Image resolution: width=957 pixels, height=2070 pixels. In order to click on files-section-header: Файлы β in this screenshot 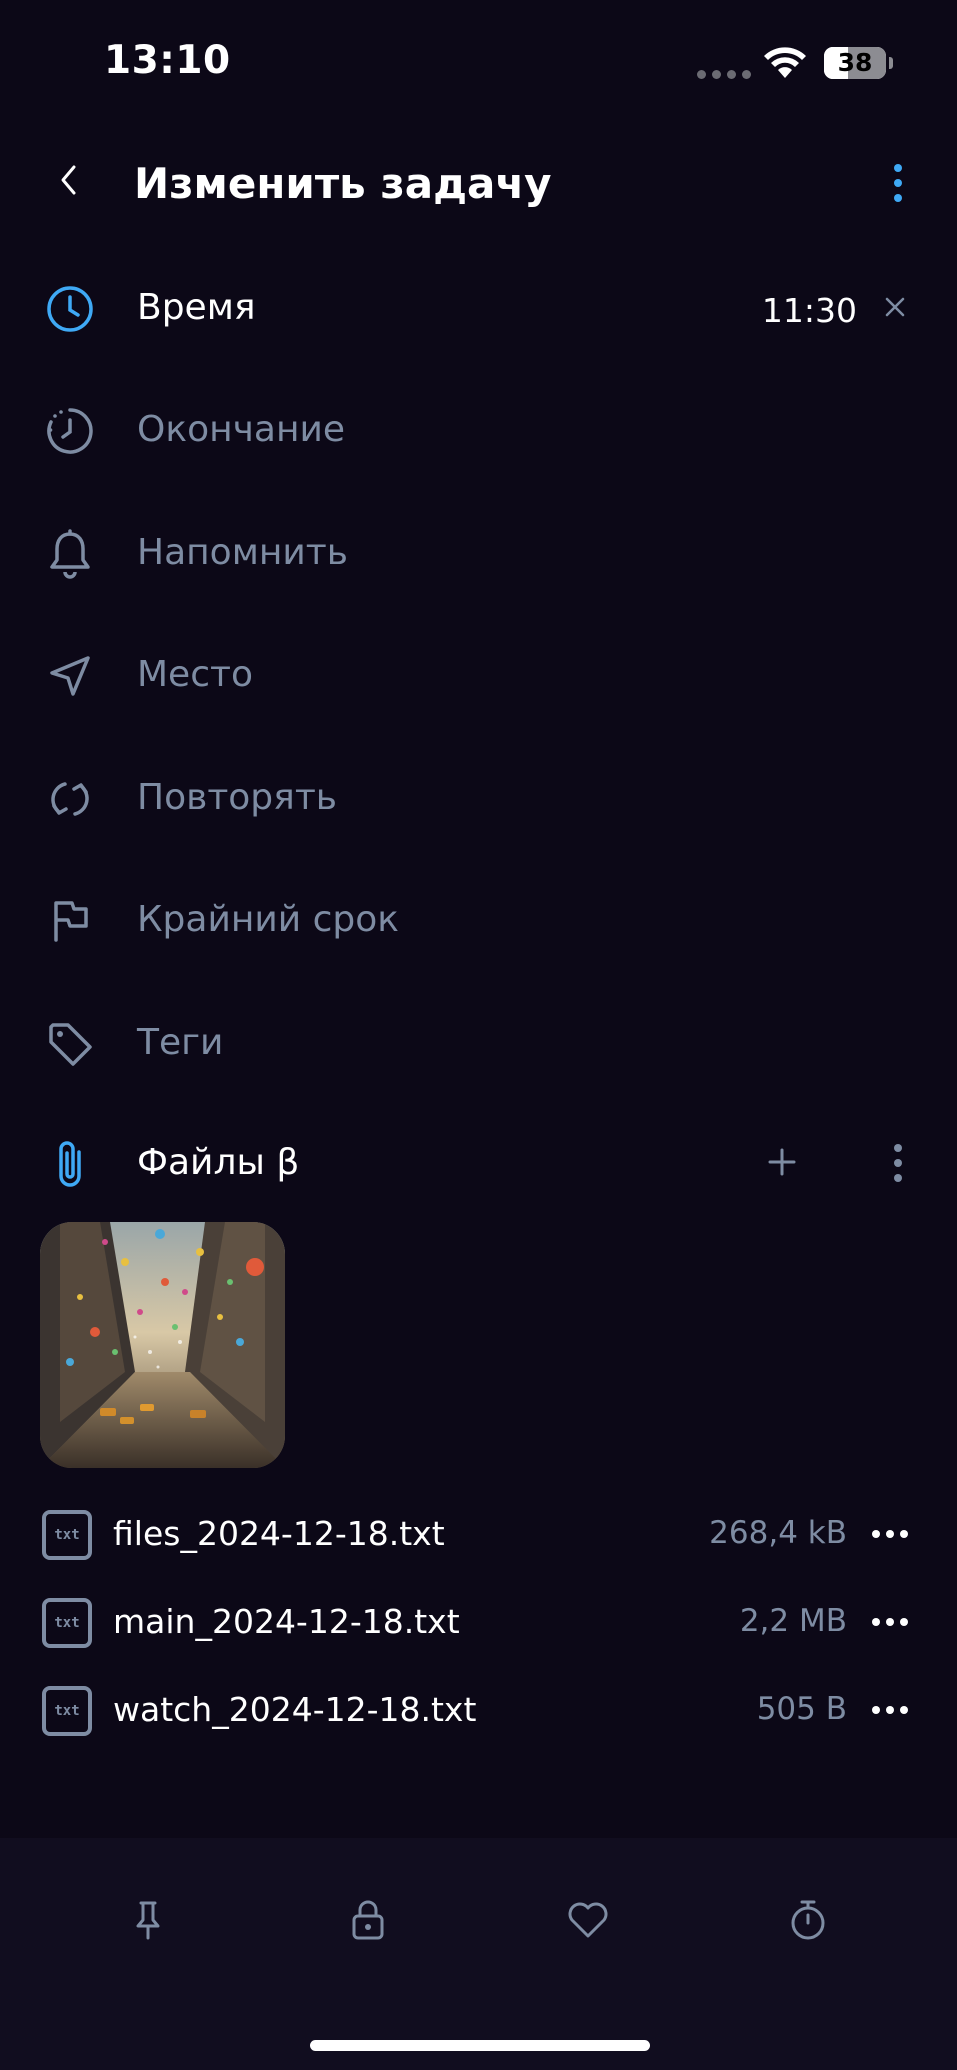, I will do `click(478, 1165)`.